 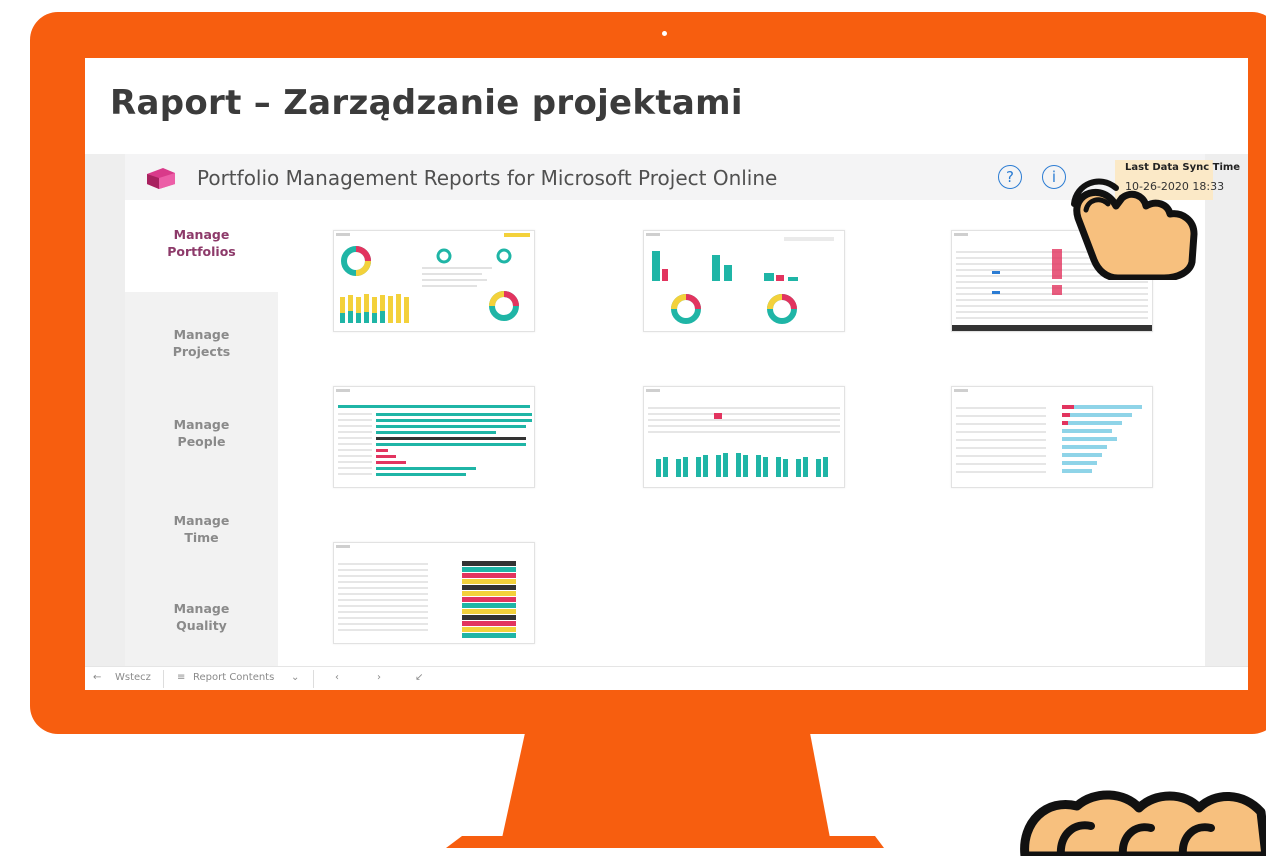 I want to click on report-contents-button: Report Contents, so click(x=233, y=677).